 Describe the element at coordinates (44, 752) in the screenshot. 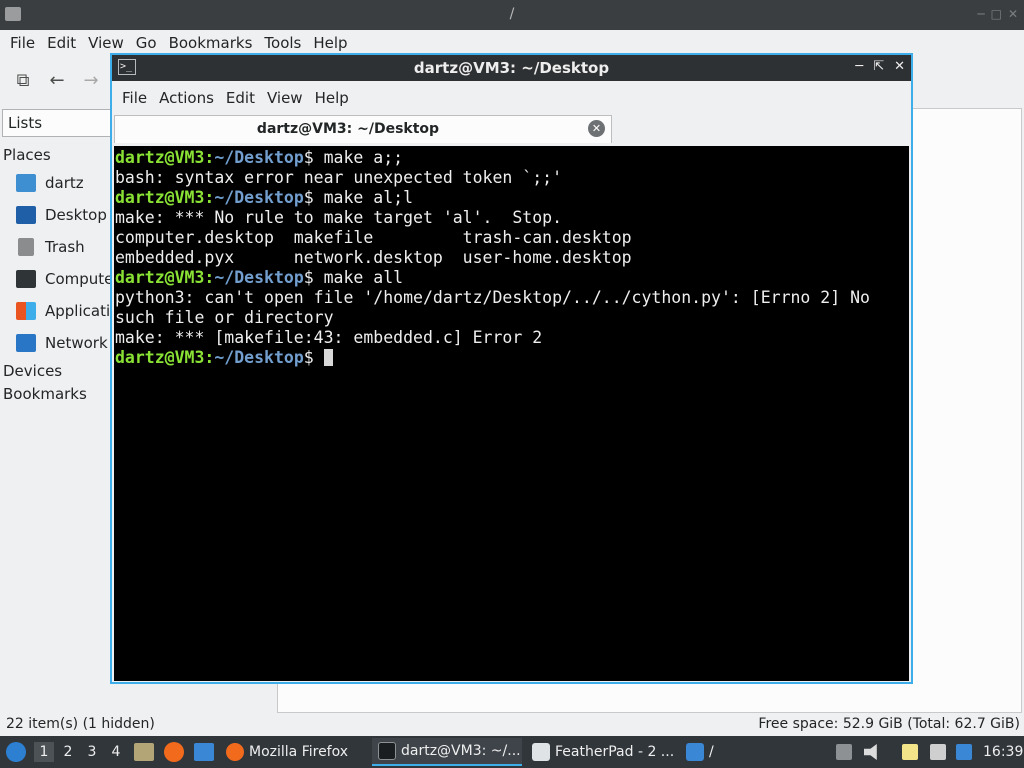

I see `desktop-switcher-1: 1` at that location.